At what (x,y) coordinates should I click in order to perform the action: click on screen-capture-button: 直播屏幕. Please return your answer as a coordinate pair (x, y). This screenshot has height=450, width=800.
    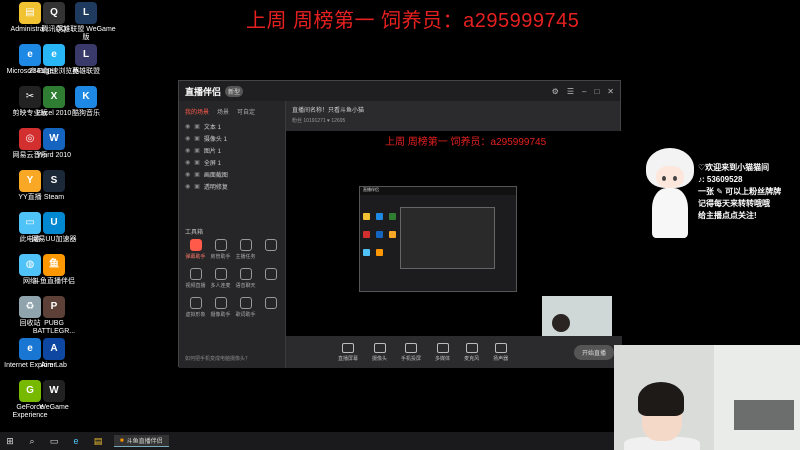
    Looking at the image, I should click on (348, 352).